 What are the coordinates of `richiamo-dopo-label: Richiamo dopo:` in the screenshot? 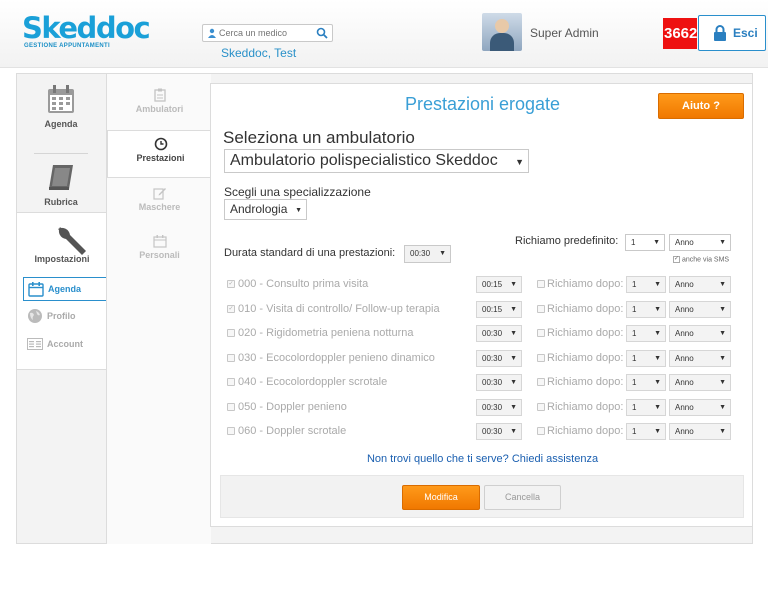 It's located at (585, 431).